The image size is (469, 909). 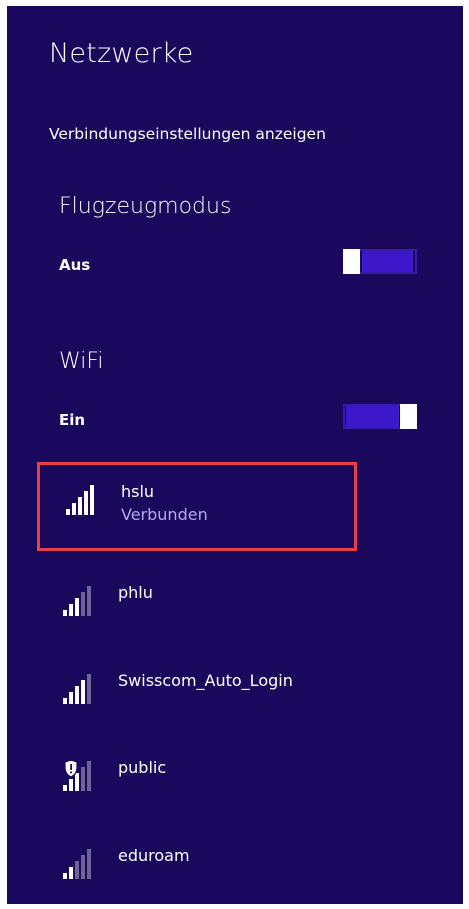 I want to click on wifi-signal-shield-icon, so click(x=77, y=776).